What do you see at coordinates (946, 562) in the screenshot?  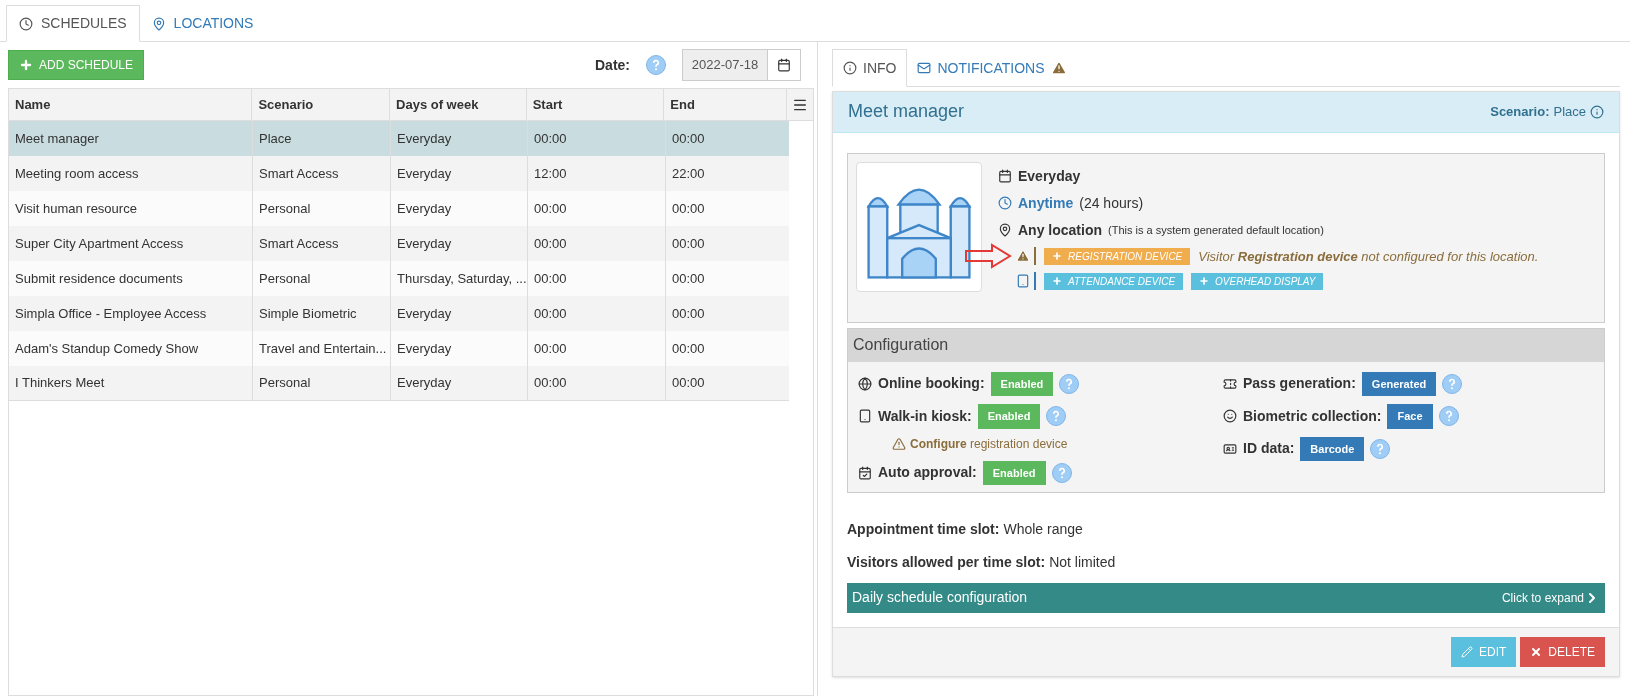 I see `field-label: Visitors allowed per time slot:` at bounding box center [946, 562].